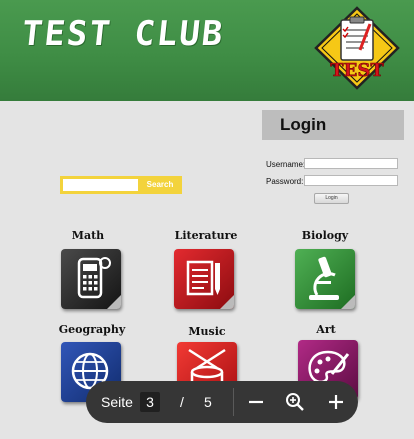 The image size is (414, 439). I want to click on search-input, so click(100, 185).